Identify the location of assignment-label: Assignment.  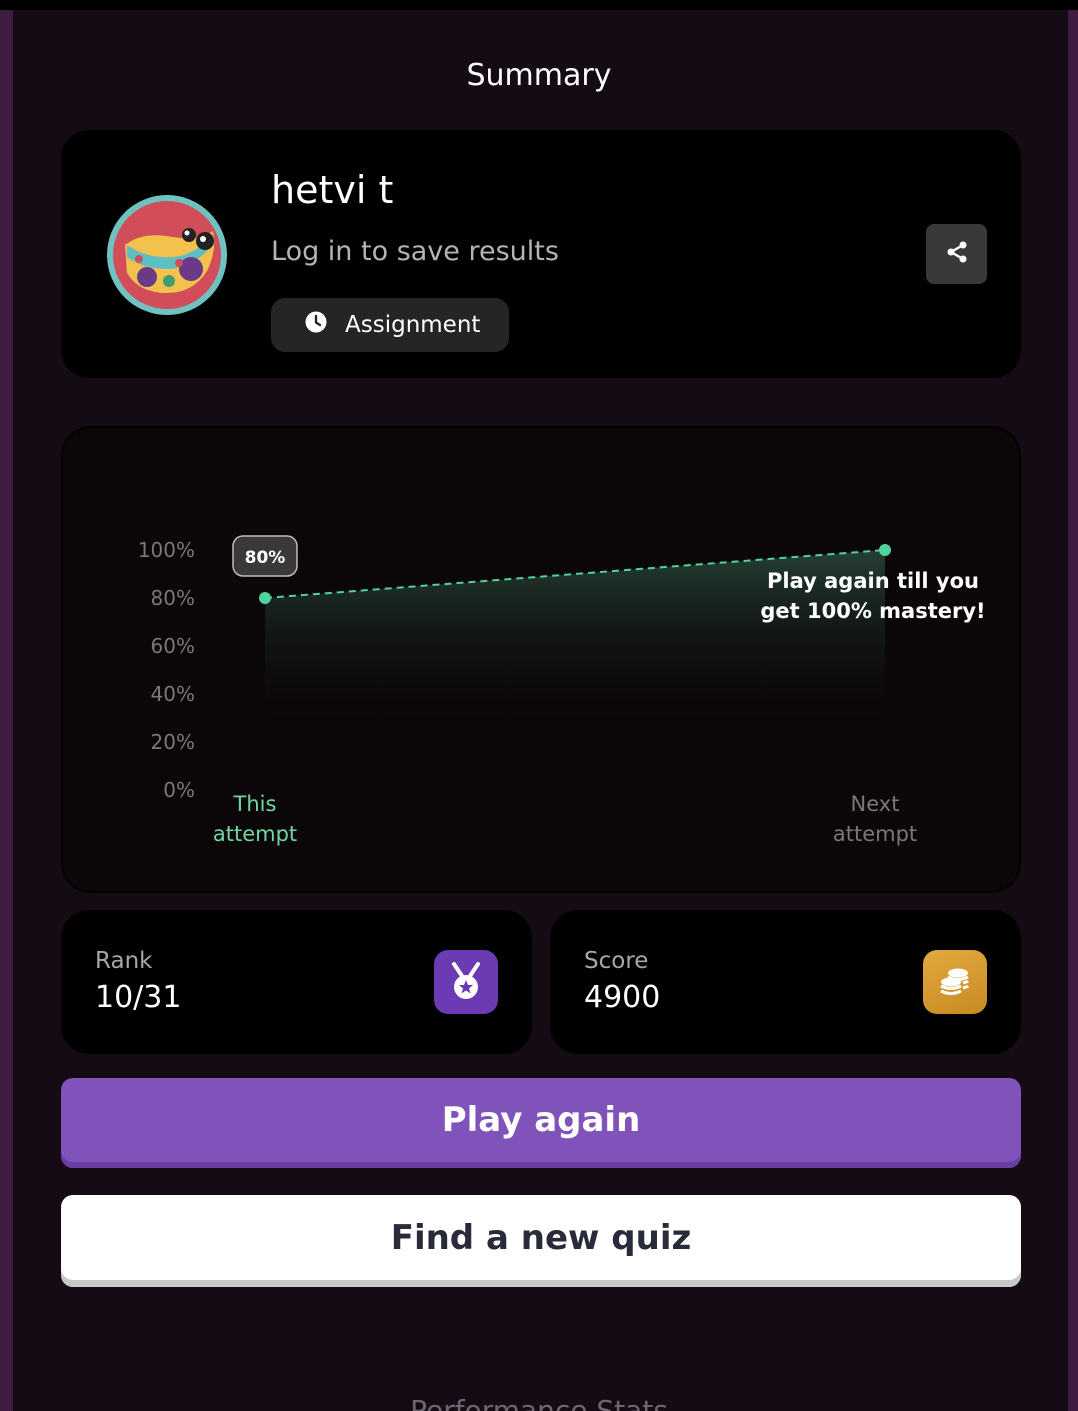
(413, 325).